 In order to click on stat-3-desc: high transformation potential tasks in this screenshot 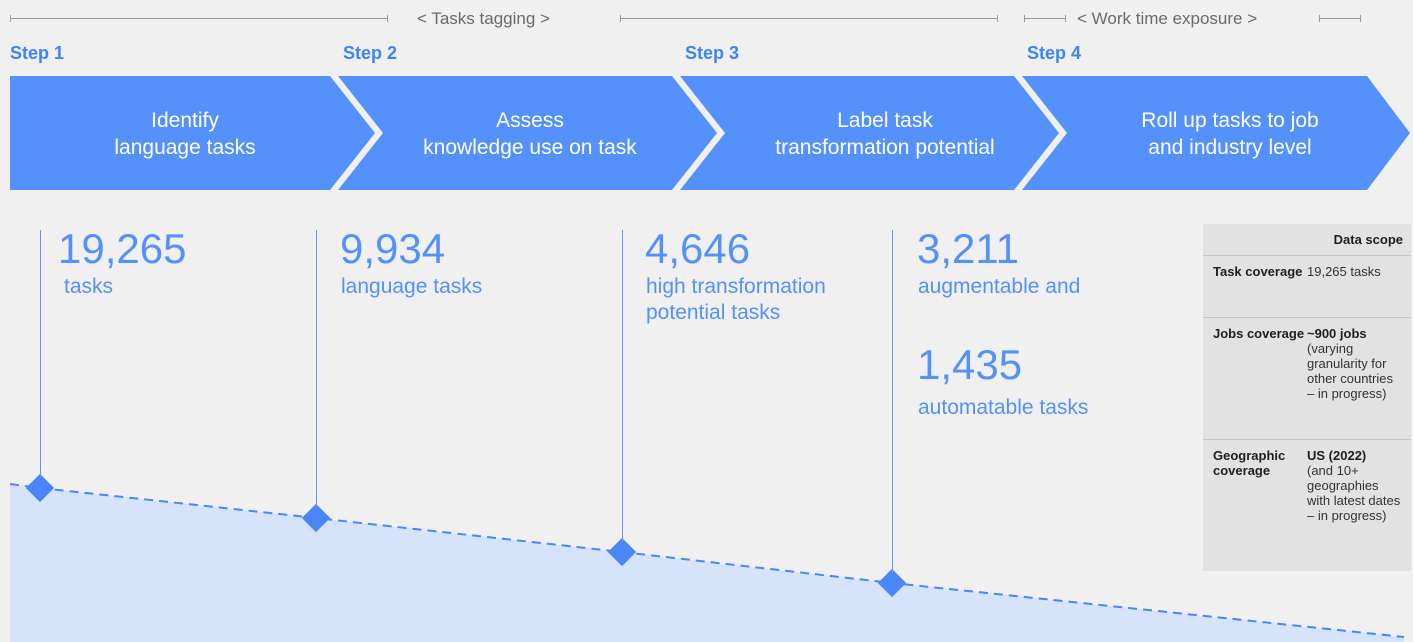, I will do `click(736, 299)`.